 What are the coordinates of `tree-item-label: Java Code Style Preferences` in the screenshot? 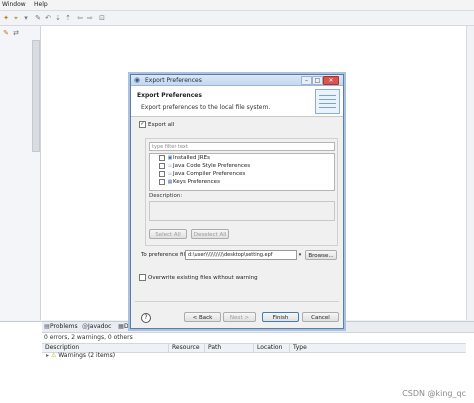 It's located at (212, 166).